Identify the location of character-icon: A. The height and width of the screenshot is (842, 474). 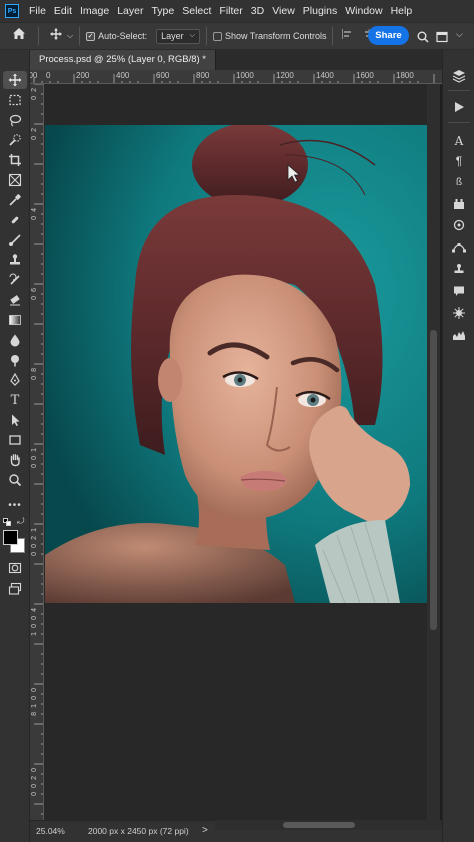
(459, 141).